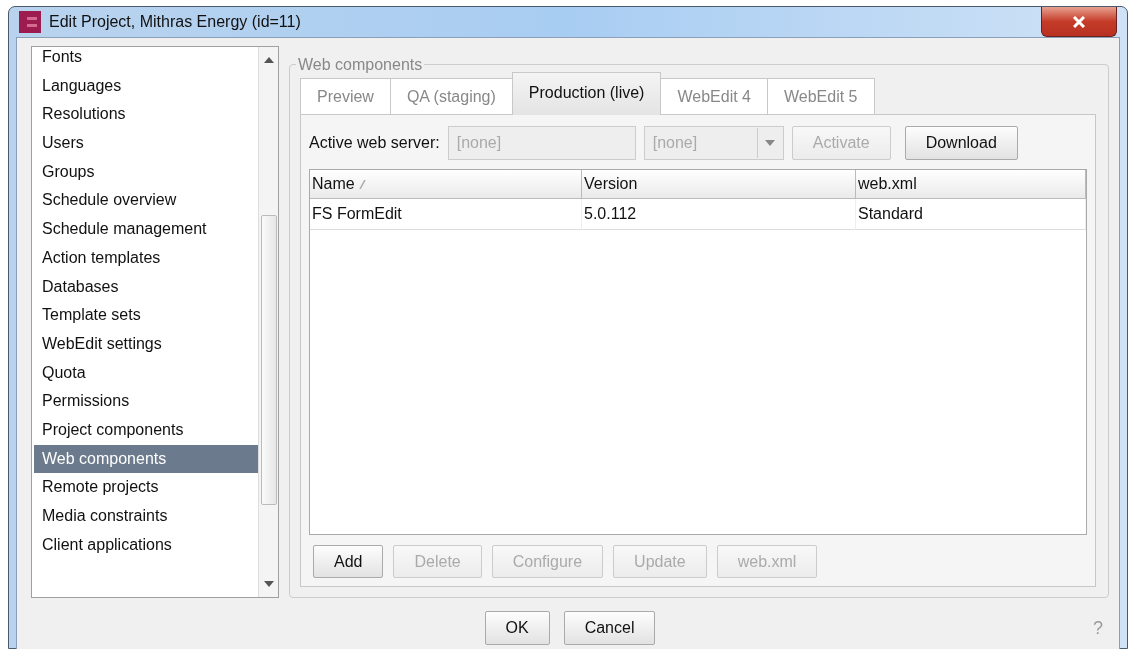 This screenshot has height=649, width=1134. What do you see at coordinates (268, 60) in the screenshot?
I see `scroll-up-icon` at bounding box center [268, 60].